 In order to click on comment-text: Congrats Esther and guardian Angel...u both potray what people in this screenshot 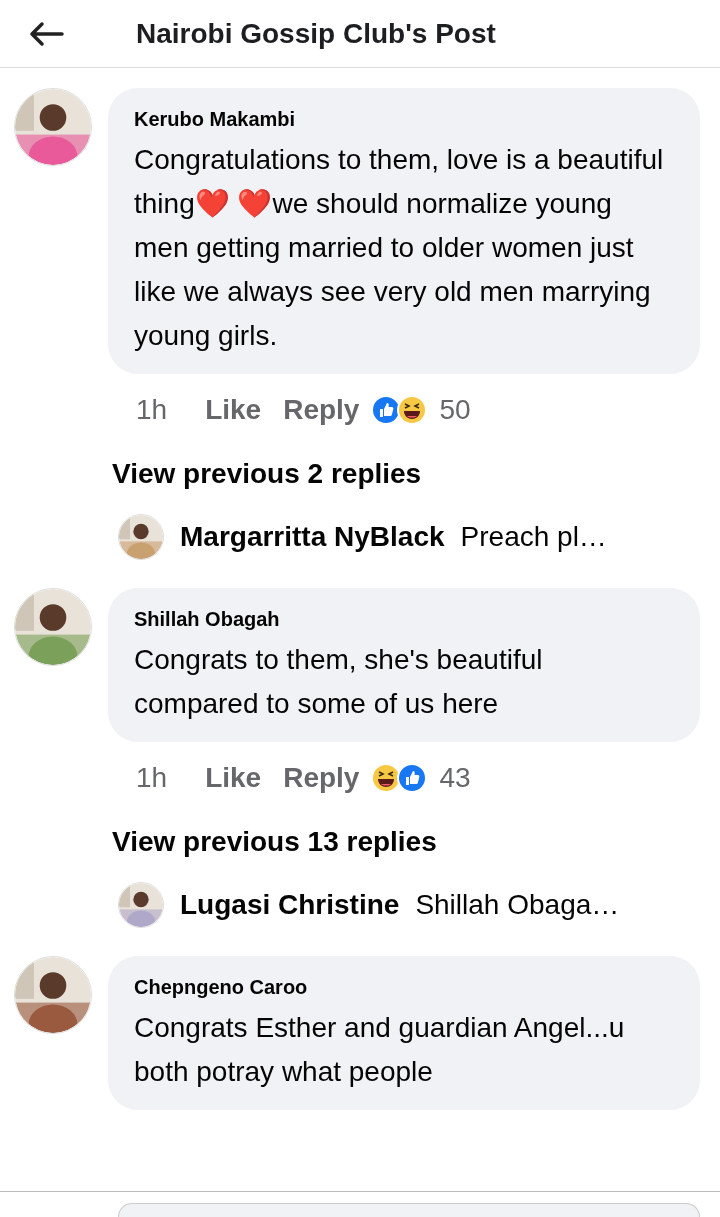, I will do `click(380, 1050)`.